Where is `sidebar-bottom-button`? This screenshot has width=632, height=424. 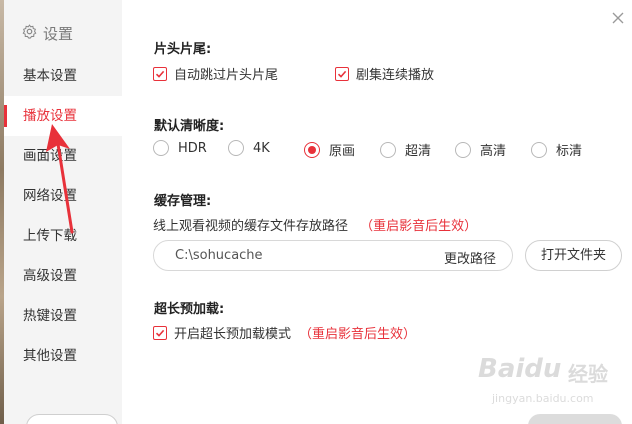 sidebar-bottom-button is located at coordinates (72, 419).